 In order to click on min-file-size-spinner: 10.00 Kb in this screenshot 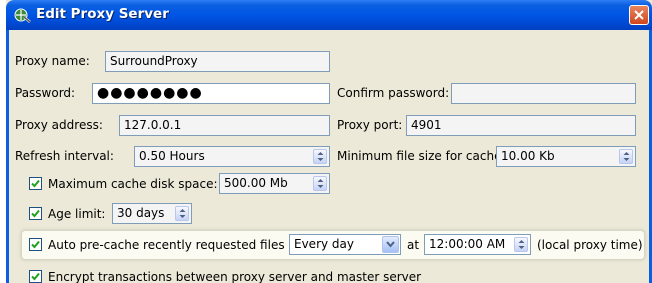, I will do `click(566, 156)`.